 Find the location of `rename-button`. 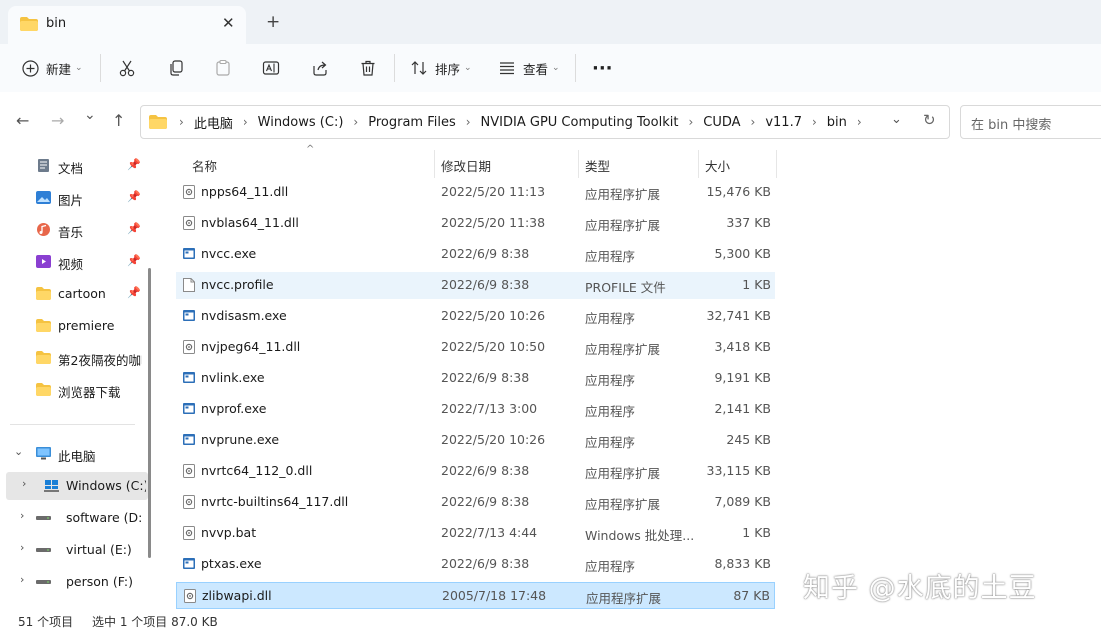

rename-button is located at coordinates (271, 68).